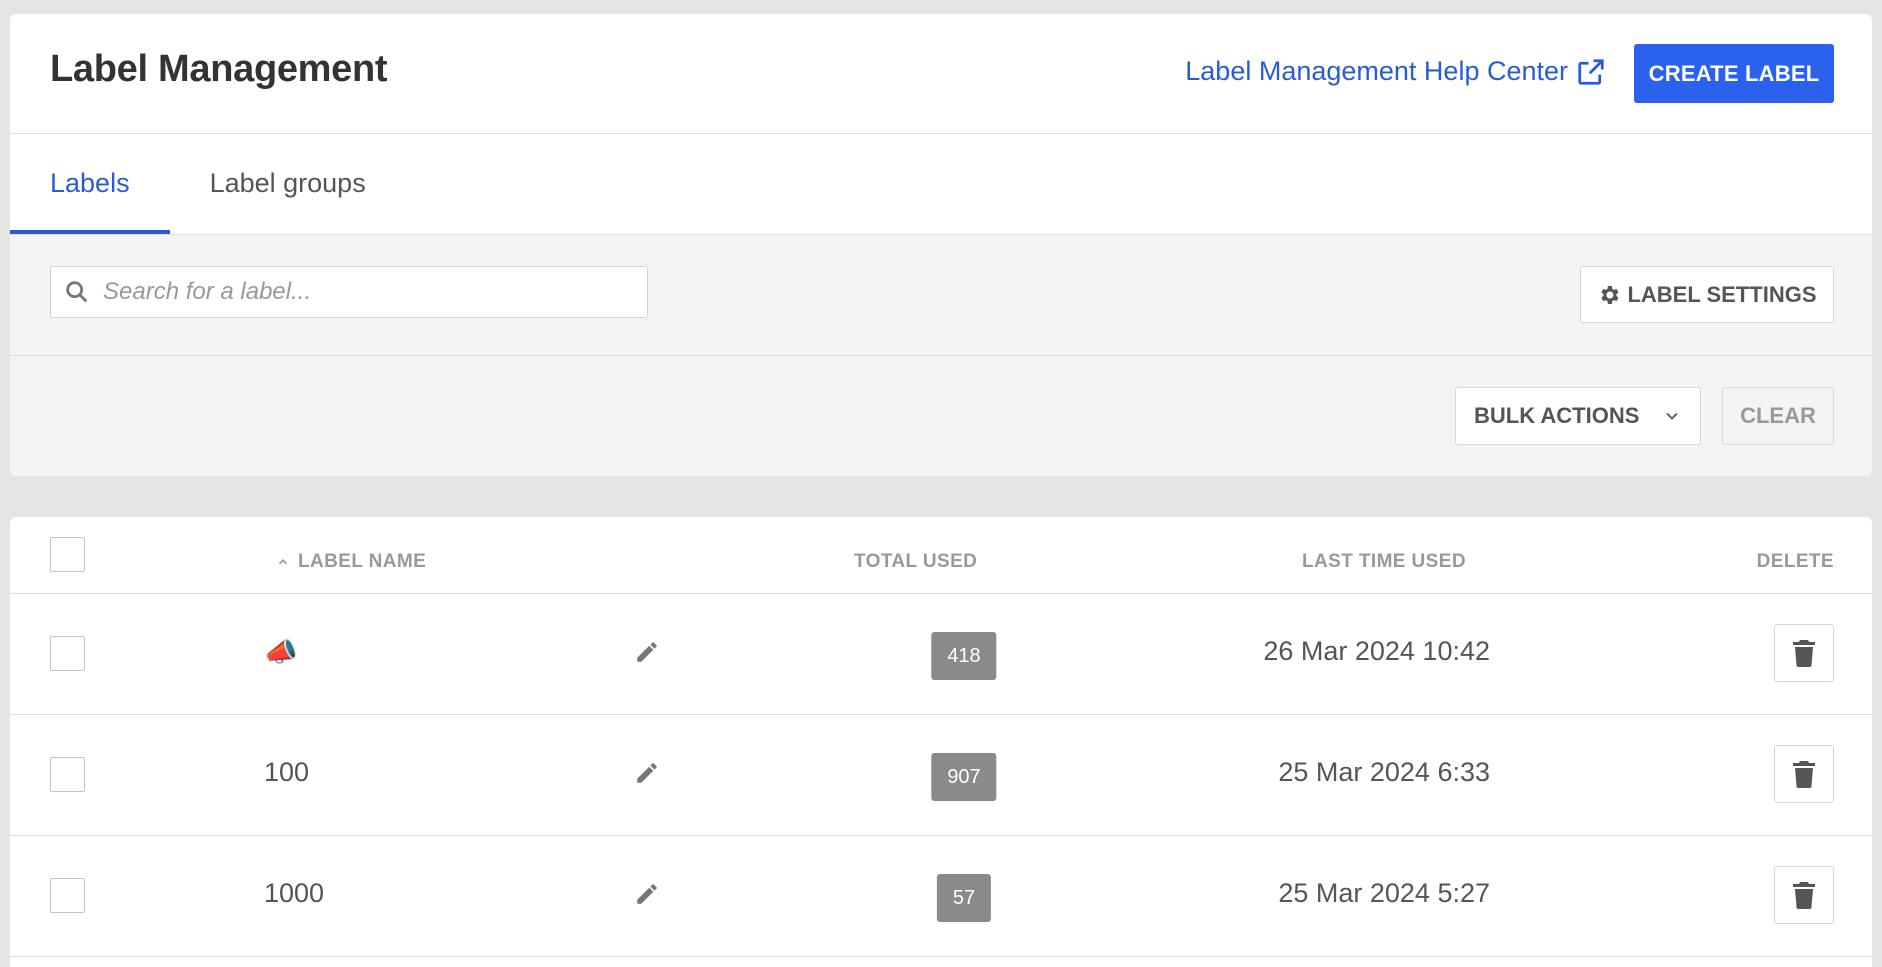  I want to click on table-row: 1000 57 25 Mar 2024 5:27, so click(941, 896).